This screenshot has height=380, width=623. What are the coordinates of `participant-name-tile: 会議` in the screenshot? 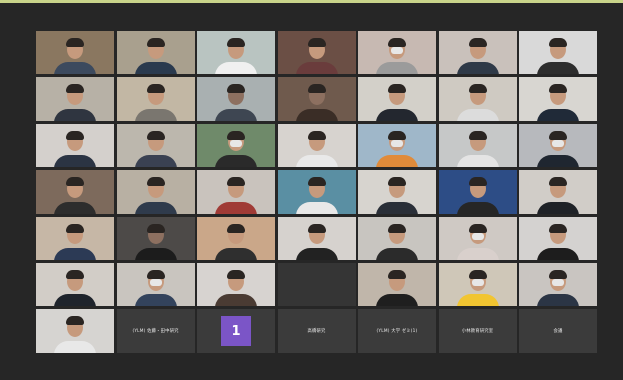 It's located at (558, 331).